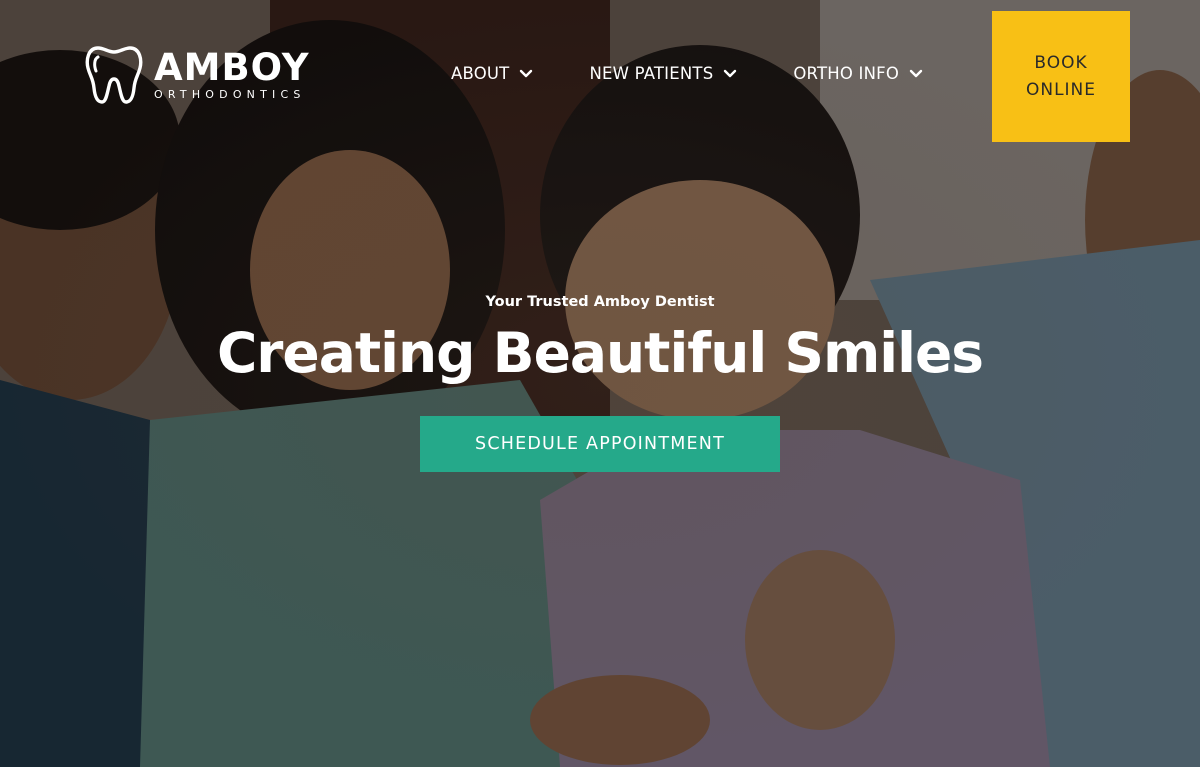 The image size is (1200, 767). What do you see at coordinates (846, 73) in the screenshot?
I see `nav-item-label: ORTHO INFO` at bounding box center [846, 73].